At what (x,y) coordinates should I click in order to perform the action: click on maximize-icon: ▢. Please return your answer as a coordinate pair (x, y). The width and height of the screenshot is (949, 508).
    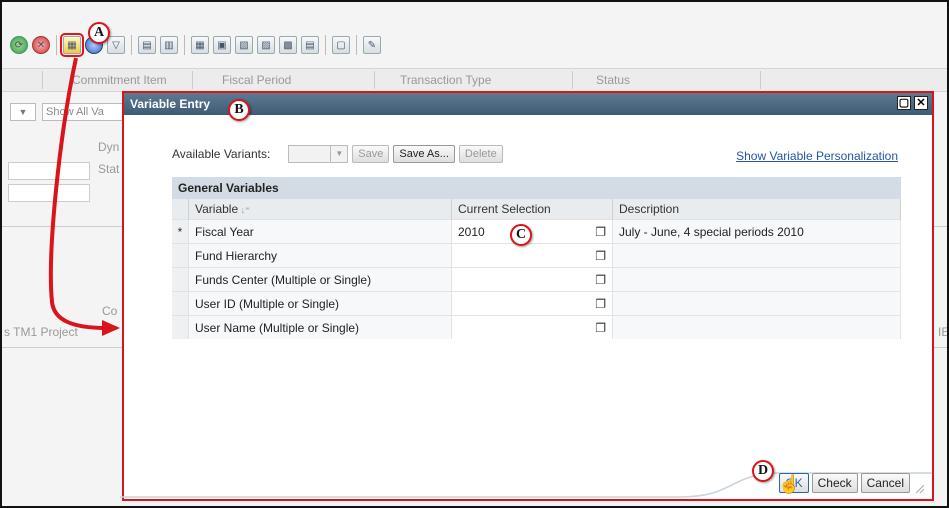
    Looking at the image, I should click on (904, 103).